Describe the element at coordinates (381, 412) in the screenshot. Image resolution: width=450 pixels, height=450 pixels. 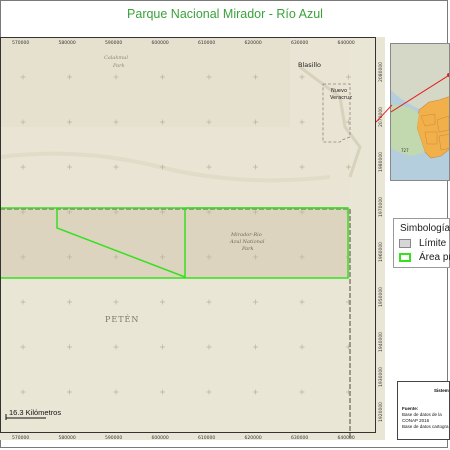
I see `y-tick: 1920000` at that location.